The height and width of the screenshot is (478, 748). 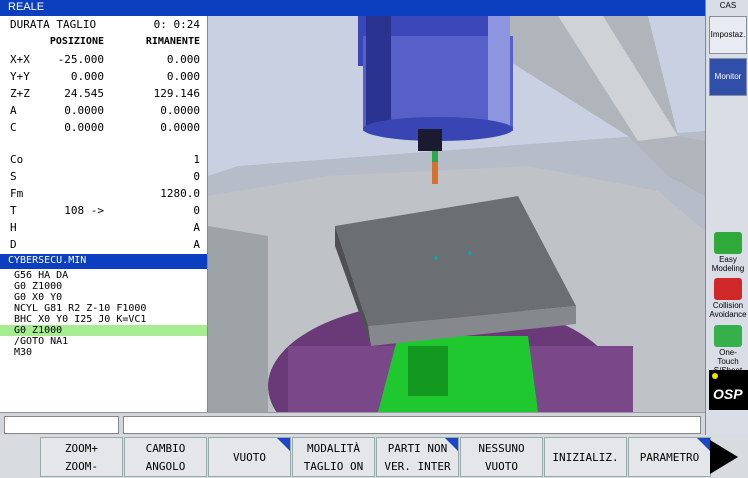 I want to click on duration-row: DURATA TAGLIO 0: 0:24, so click(x=103, y=25).